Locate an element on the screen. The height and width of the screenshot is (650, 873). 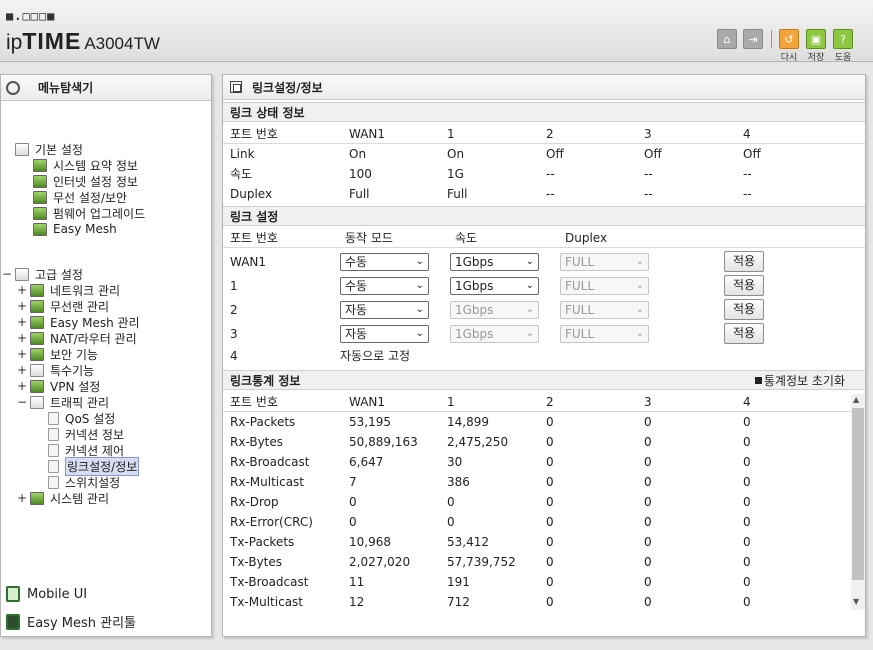
tree-item-qos: QoS 설정 is located at coordinates (81, 418).